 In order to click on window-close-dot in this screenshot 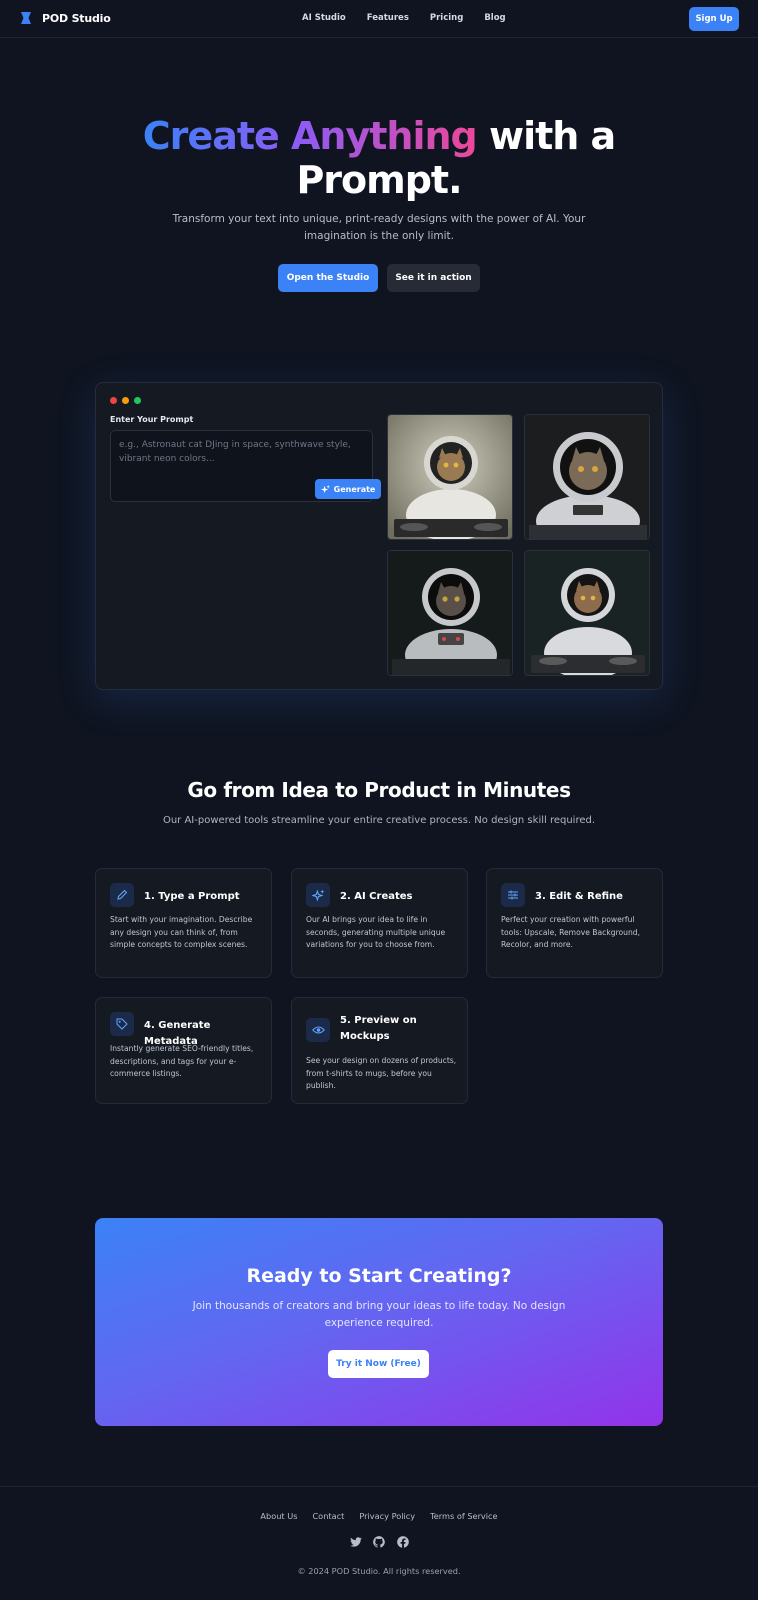, I will do `click(113, 400)`.